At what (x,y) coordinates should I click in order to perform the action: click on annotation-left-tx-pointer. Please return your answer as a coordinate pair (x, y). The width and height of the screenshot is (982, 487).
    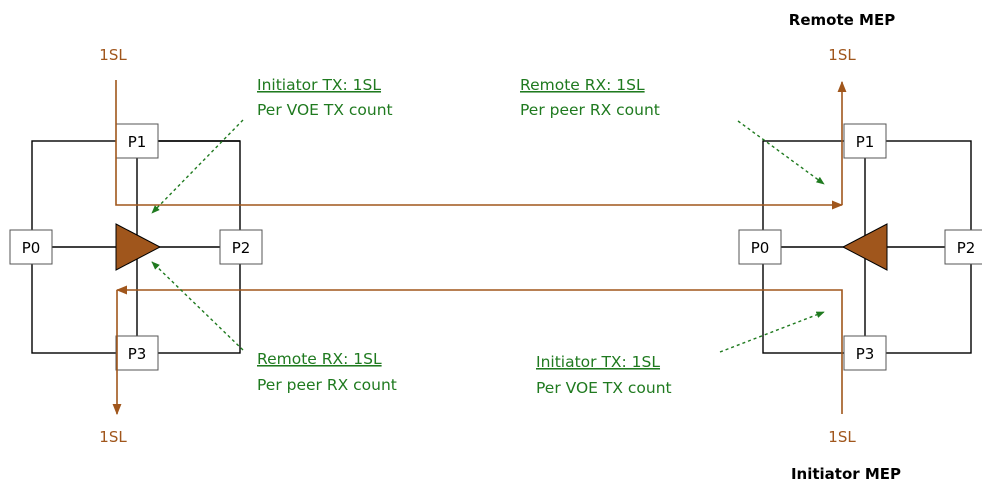
    Looking at the image, I should click on (197, 166).